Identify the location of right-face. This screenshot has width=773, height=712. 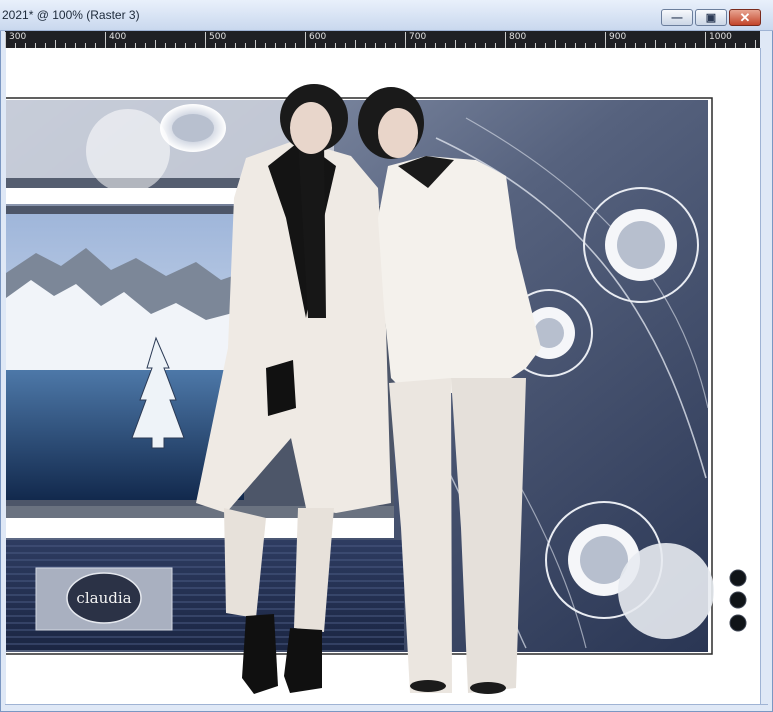
(398, 133).